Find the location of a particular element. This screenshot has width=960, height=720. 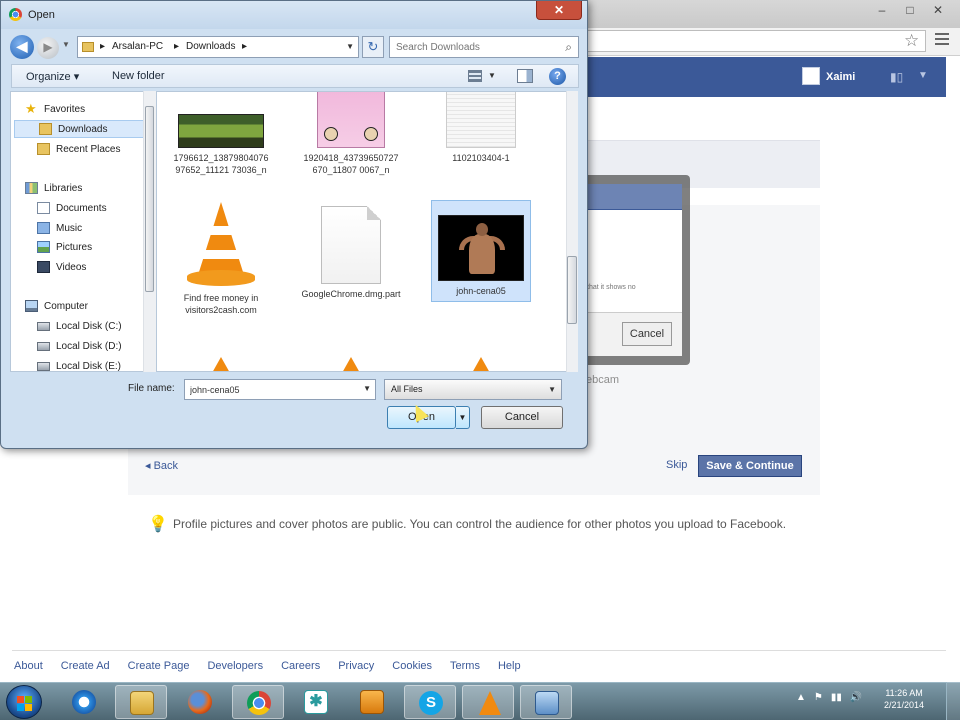

skip-link: Skip is located at coordinates (676, 465).